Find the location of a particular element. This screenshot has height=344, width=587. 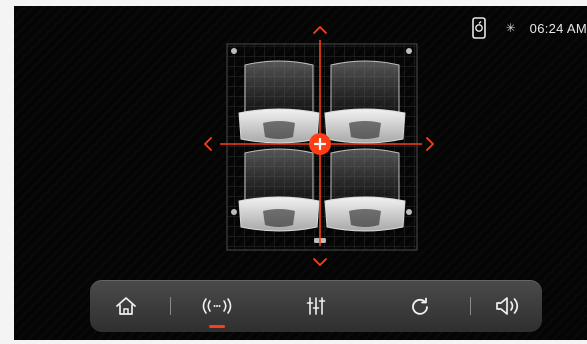

active-tab-indicator is located at coordinates (217, 326).